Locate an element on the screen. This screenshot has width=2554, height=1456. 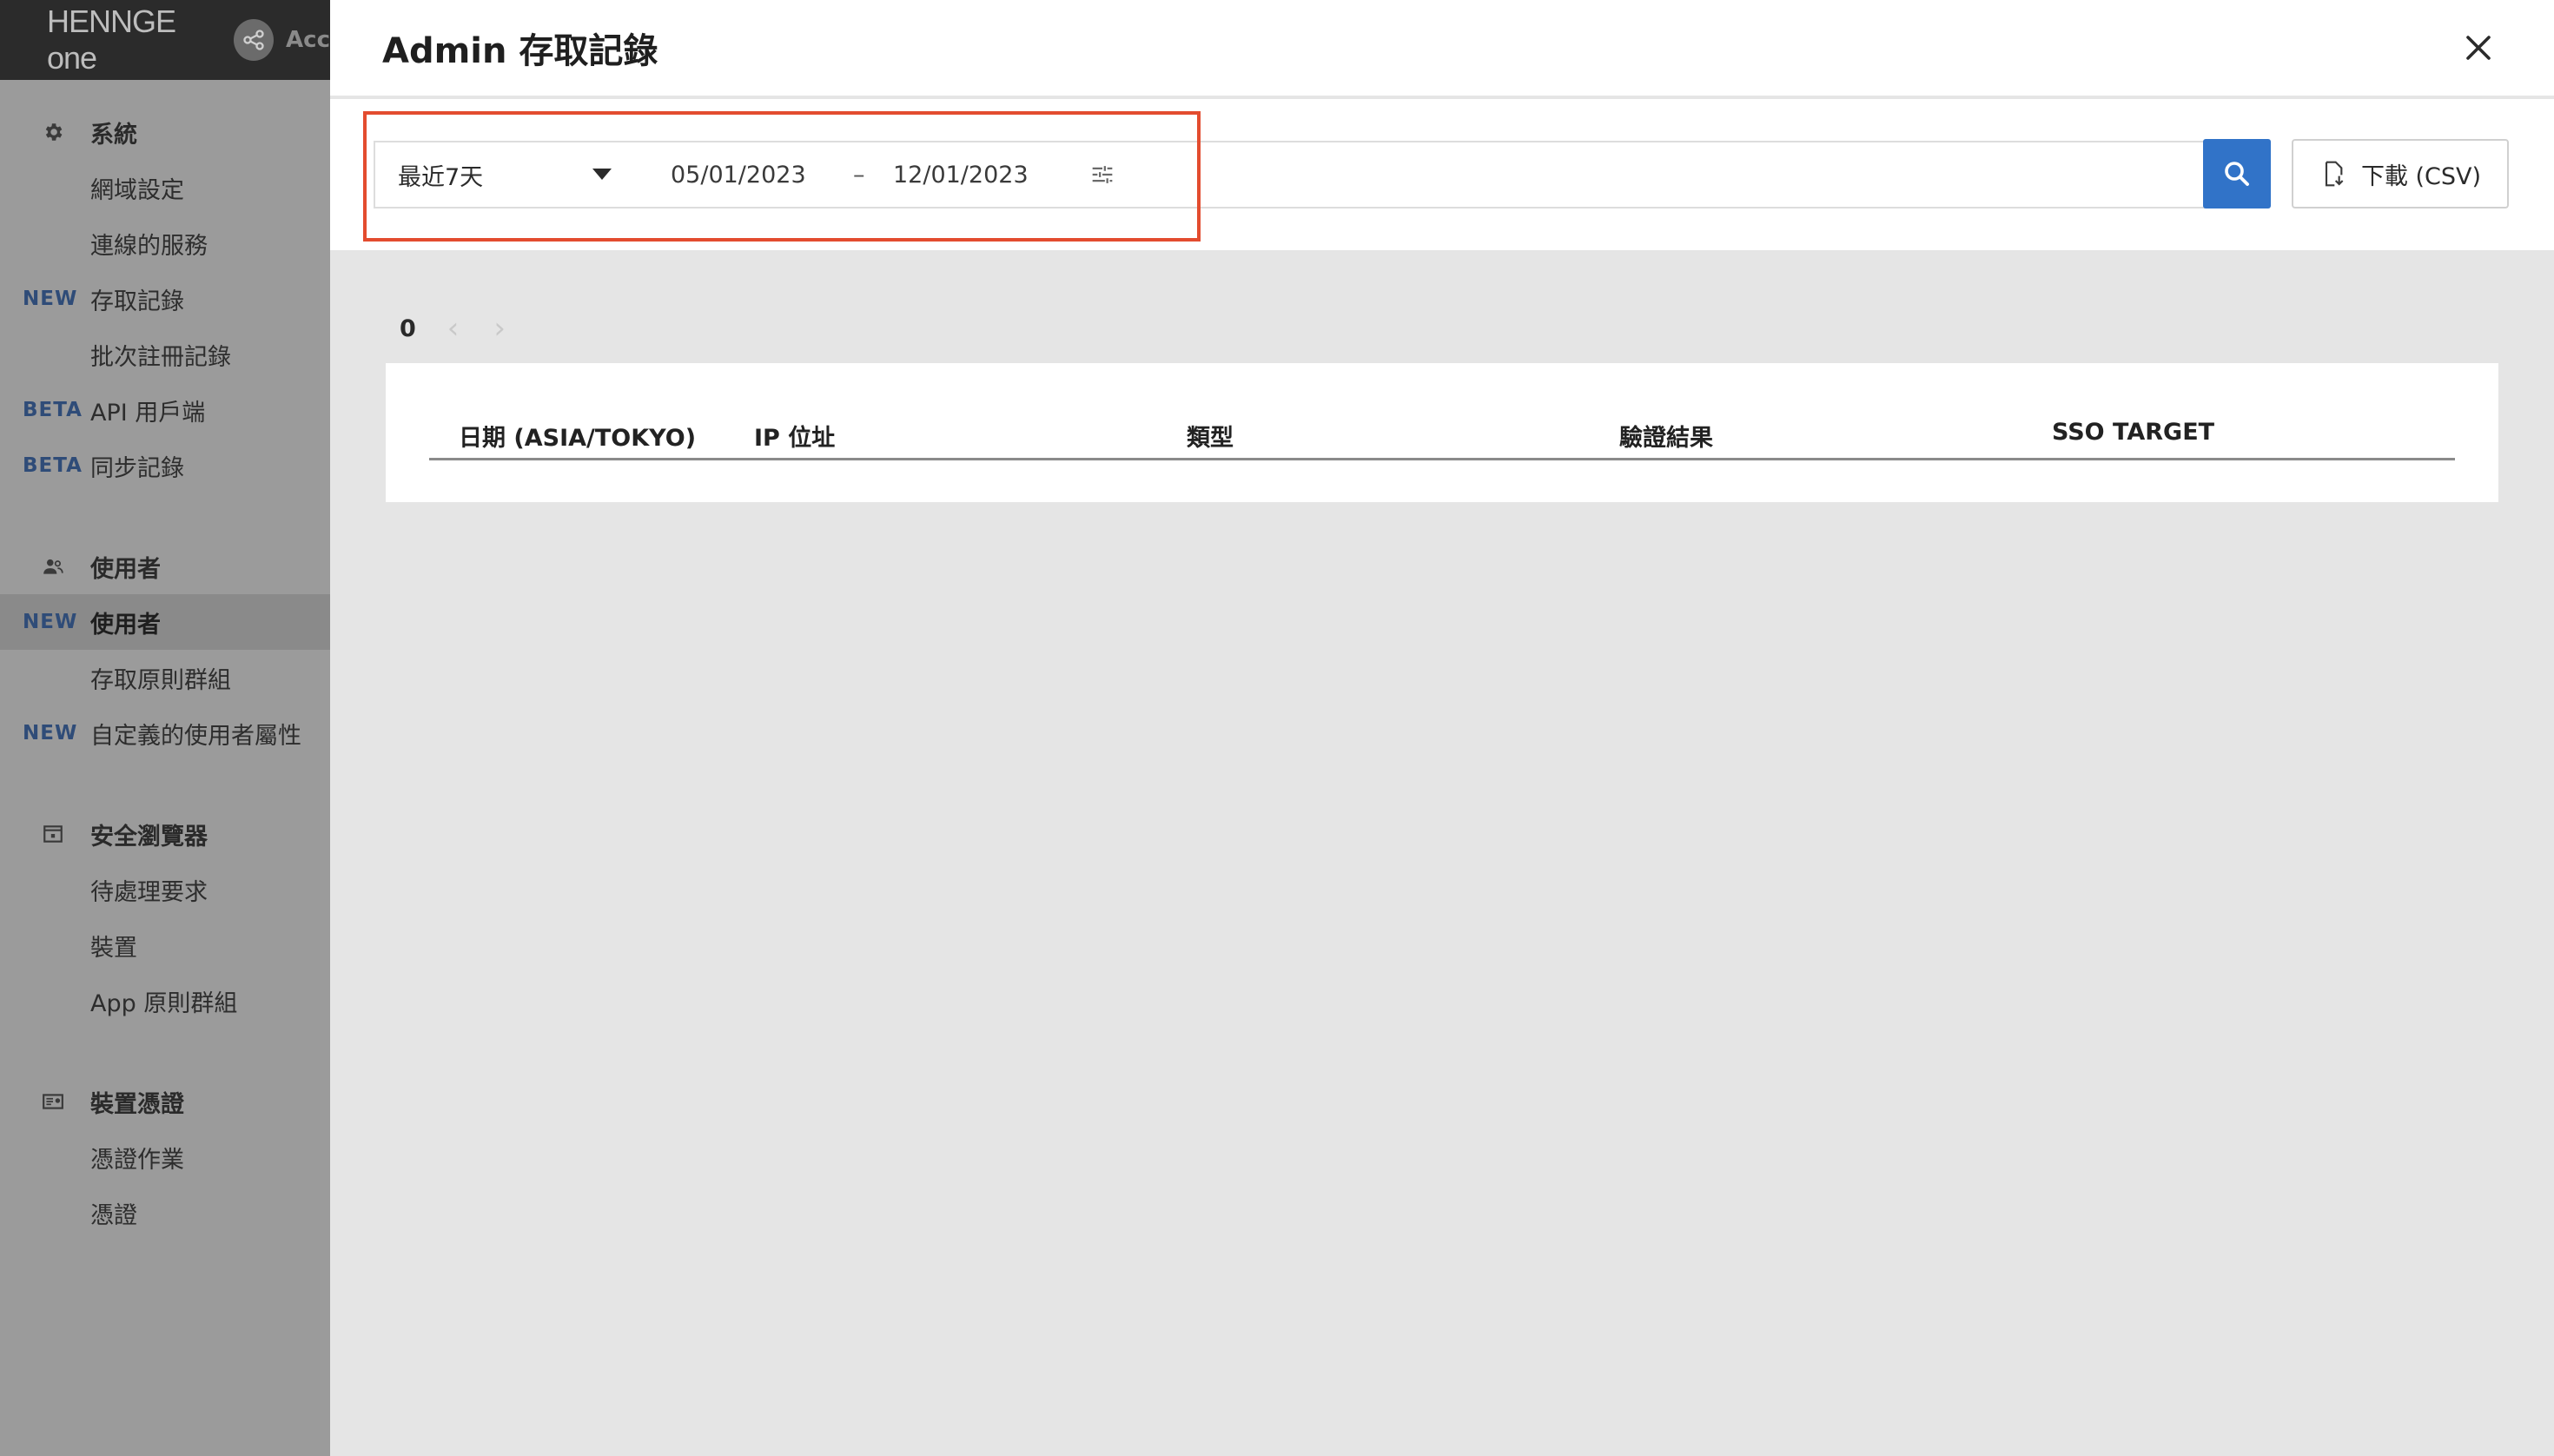
filter-input-group: 最近7天 05/01/2023 – 12/01/2023 is located at coordinates (1291, 174).